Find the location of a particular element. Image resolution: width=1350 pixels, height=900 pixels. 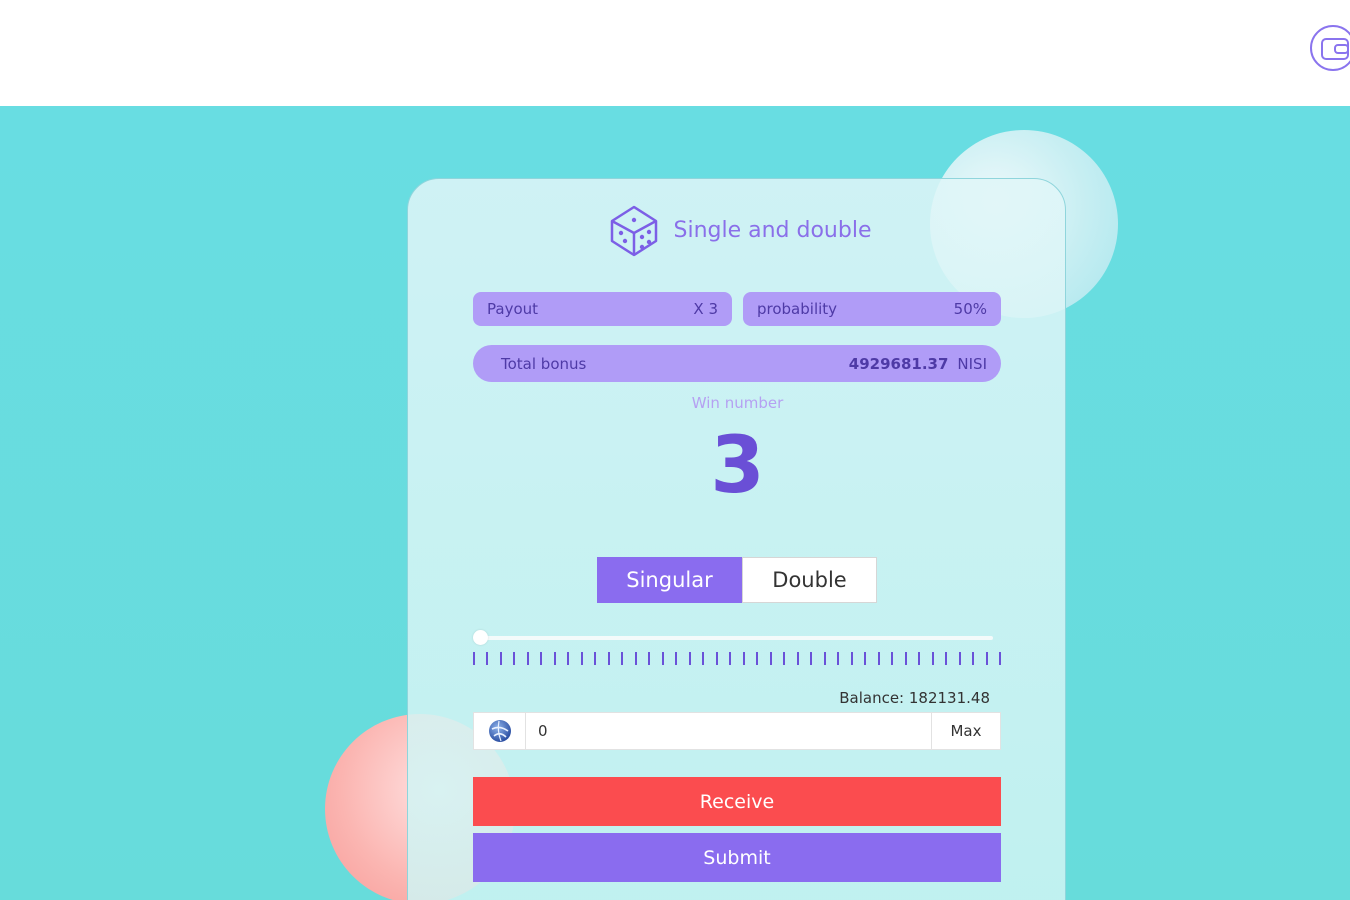

probability-label: probability is located at coordinates (797, 309).